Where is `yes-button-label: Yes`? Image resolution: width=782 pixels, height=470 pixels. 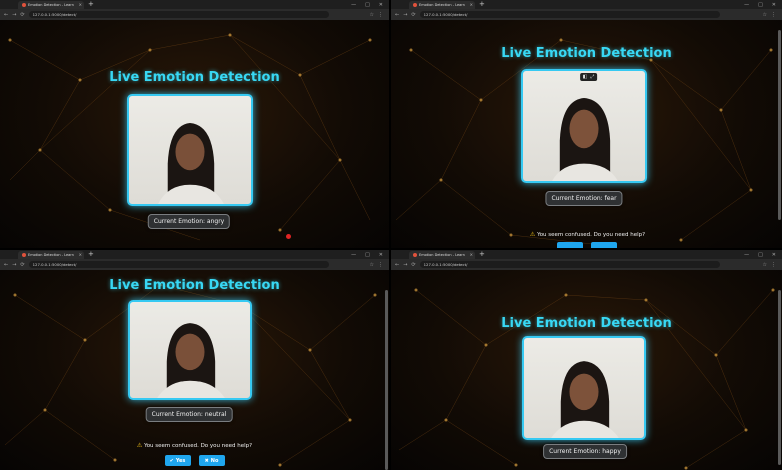
yes-button-label: Yes is located at coordinates (180, 460).